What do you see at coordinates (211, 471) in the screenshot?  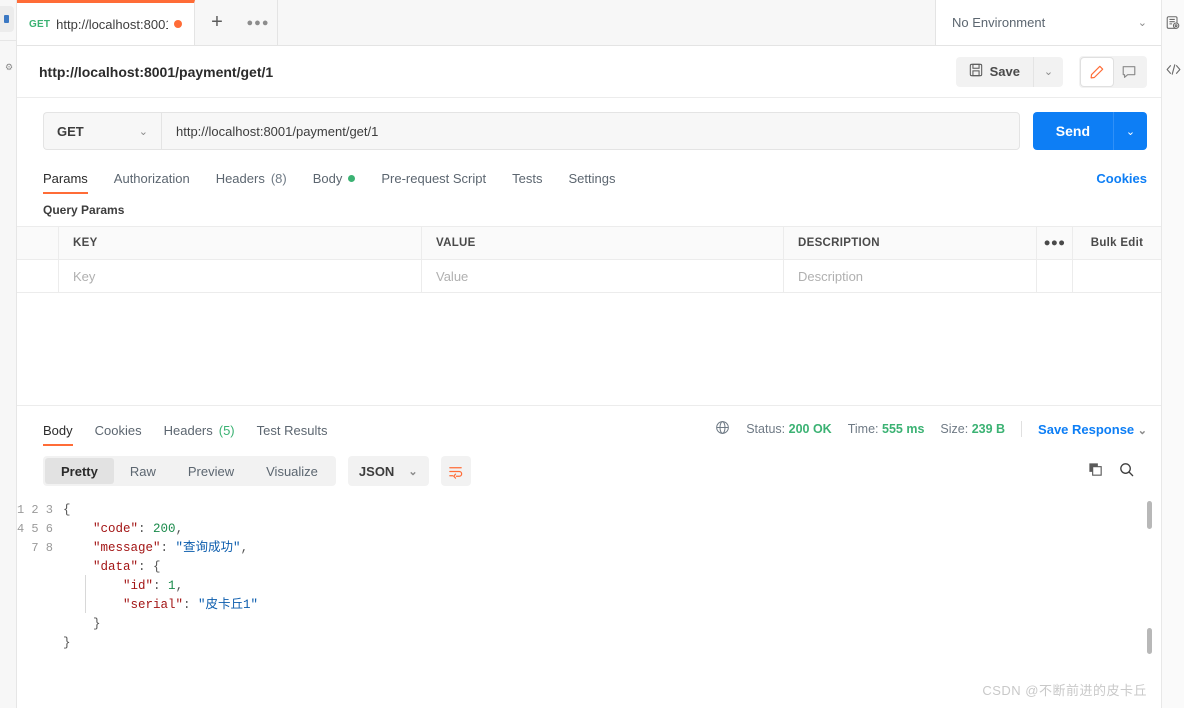 I see `view-preview: Preview` at bounding box center [211, 471].